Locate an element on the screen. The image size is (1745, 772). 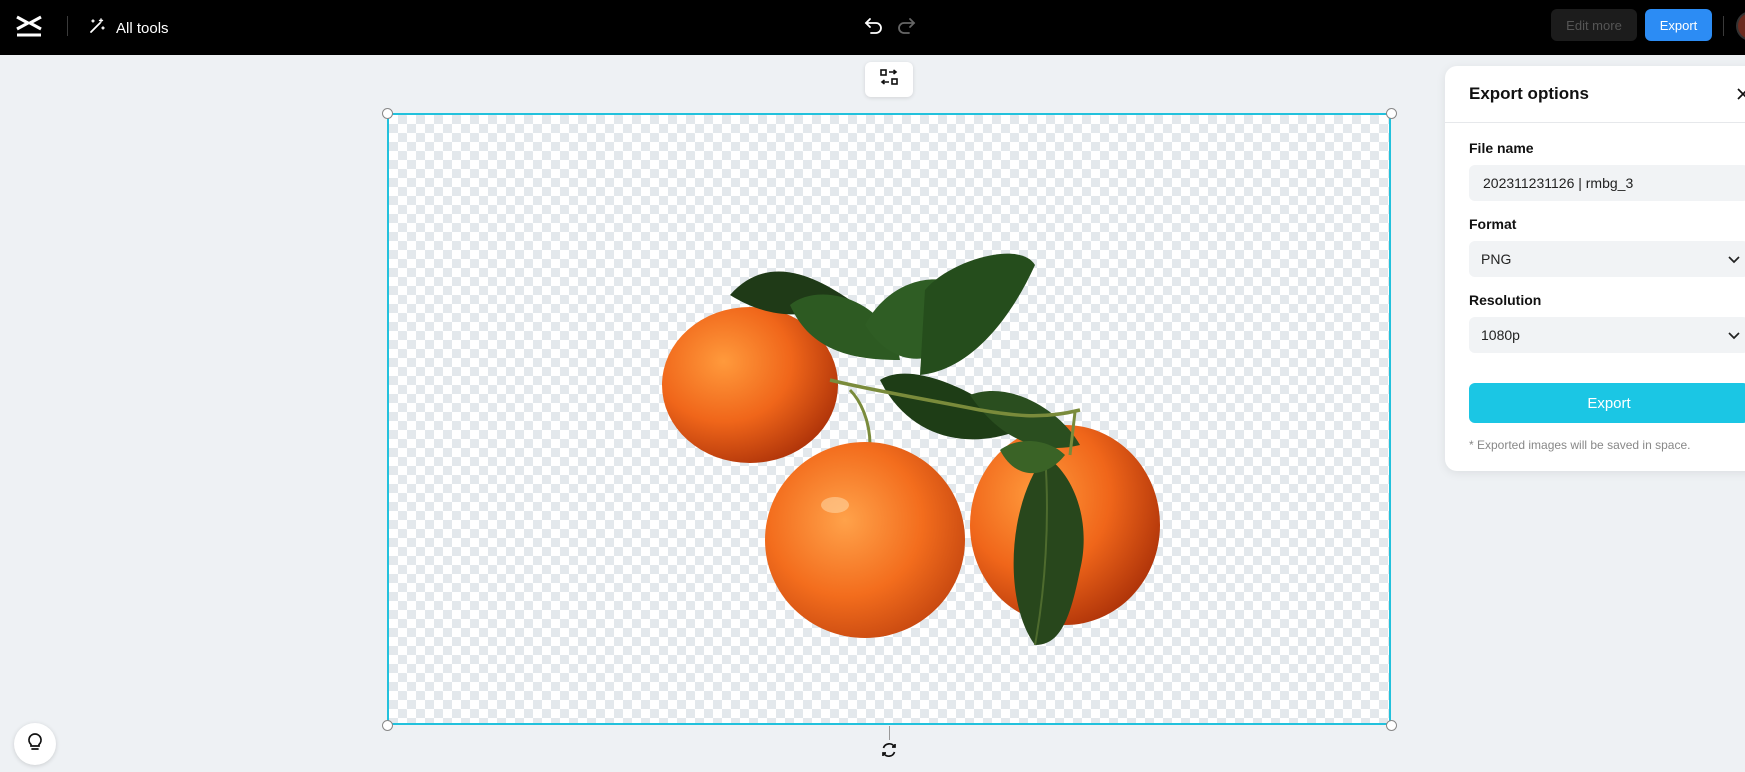
format-select: PNG is located at coordinates (1607, 259).